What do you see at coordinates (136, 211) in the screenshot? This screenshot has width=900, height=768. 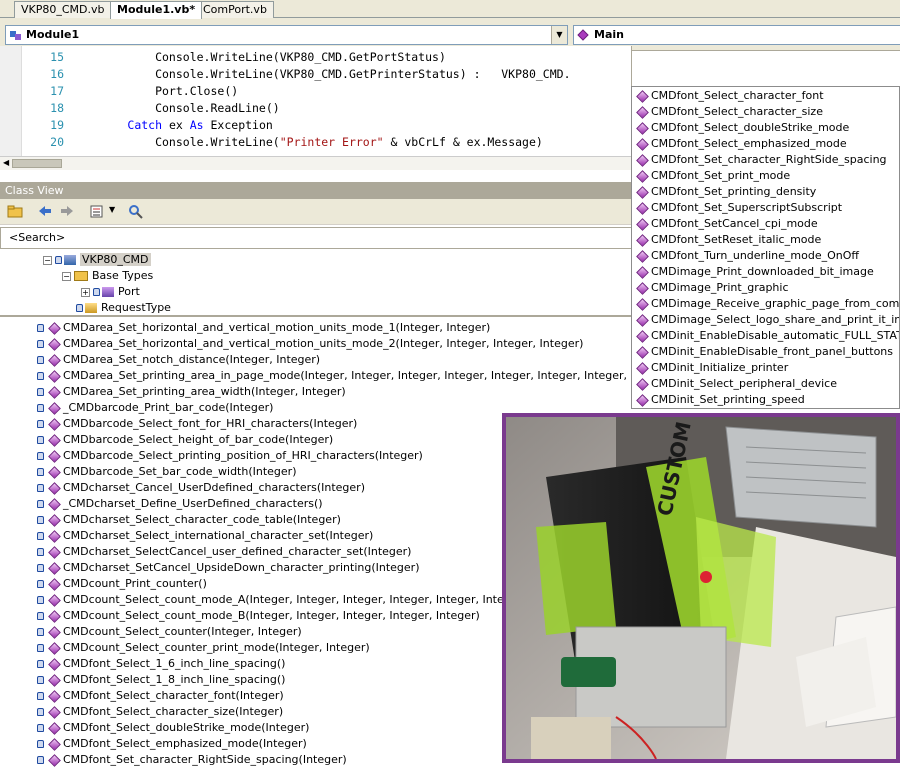 I see `find-symbol-icon` at bounding box center [136, 211].